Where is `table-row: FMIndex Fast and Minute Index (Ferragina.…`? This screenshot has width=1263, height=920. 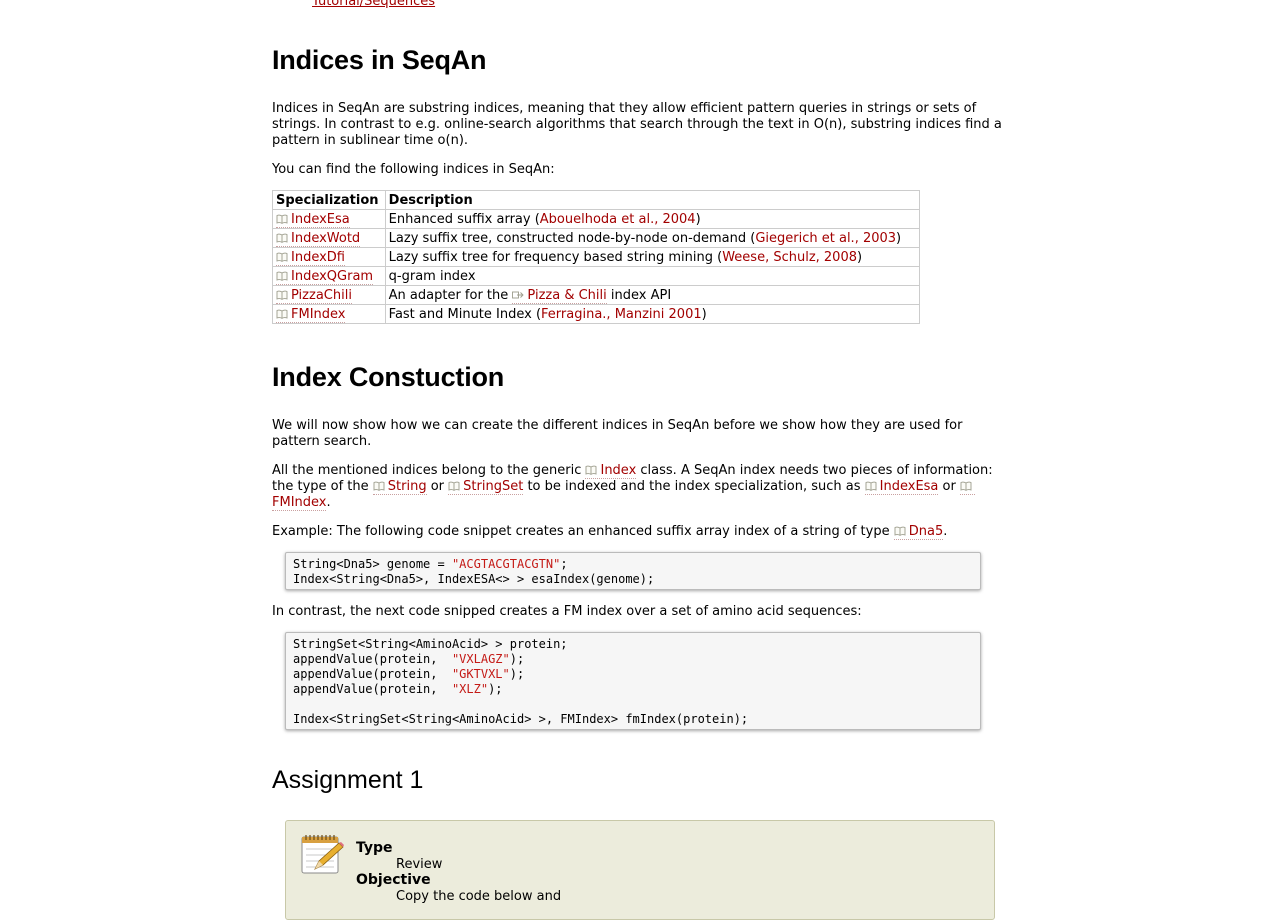
table-row: FMIndex Fast and Minute Index (Ferragina.… is located at coordinates (596, 314).